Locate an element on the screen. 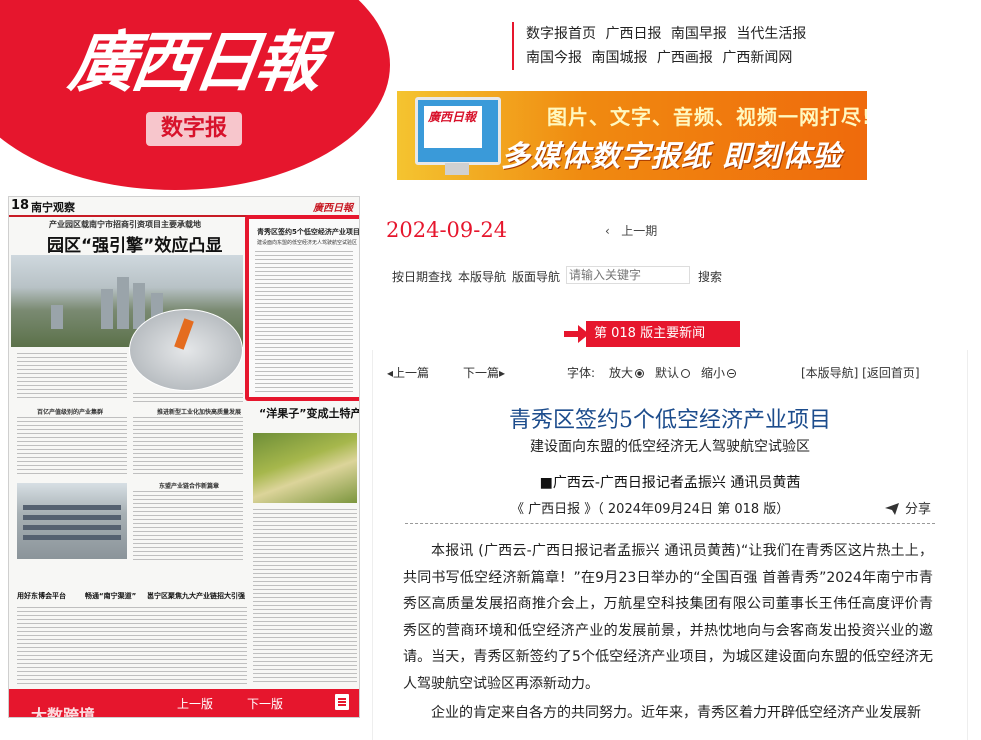 The width and height of the screenshot is (981, 740). prev-article-link: ◂上一篇 is located at coordinates (408, 372).